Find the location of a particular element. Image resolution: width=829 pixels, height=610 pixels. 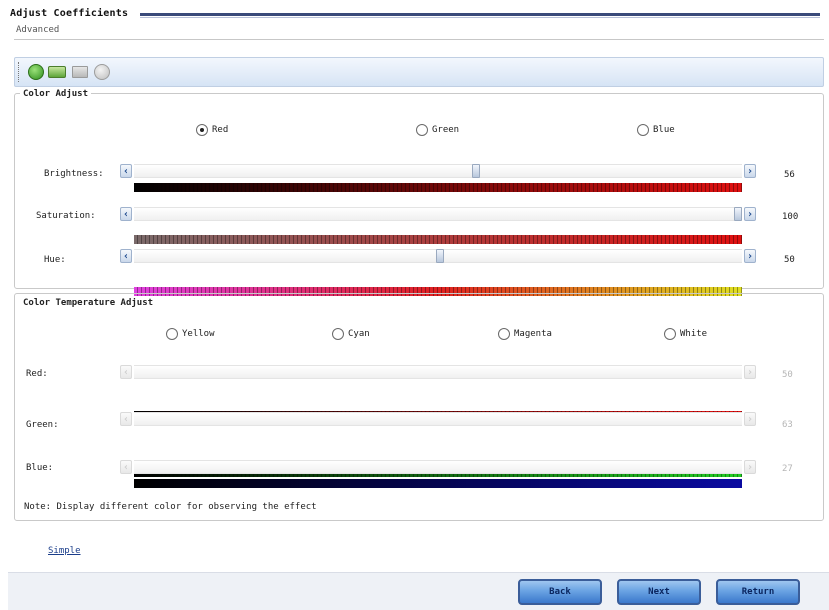

radio-blue-label: Blue is located at coordinates (664, 130).